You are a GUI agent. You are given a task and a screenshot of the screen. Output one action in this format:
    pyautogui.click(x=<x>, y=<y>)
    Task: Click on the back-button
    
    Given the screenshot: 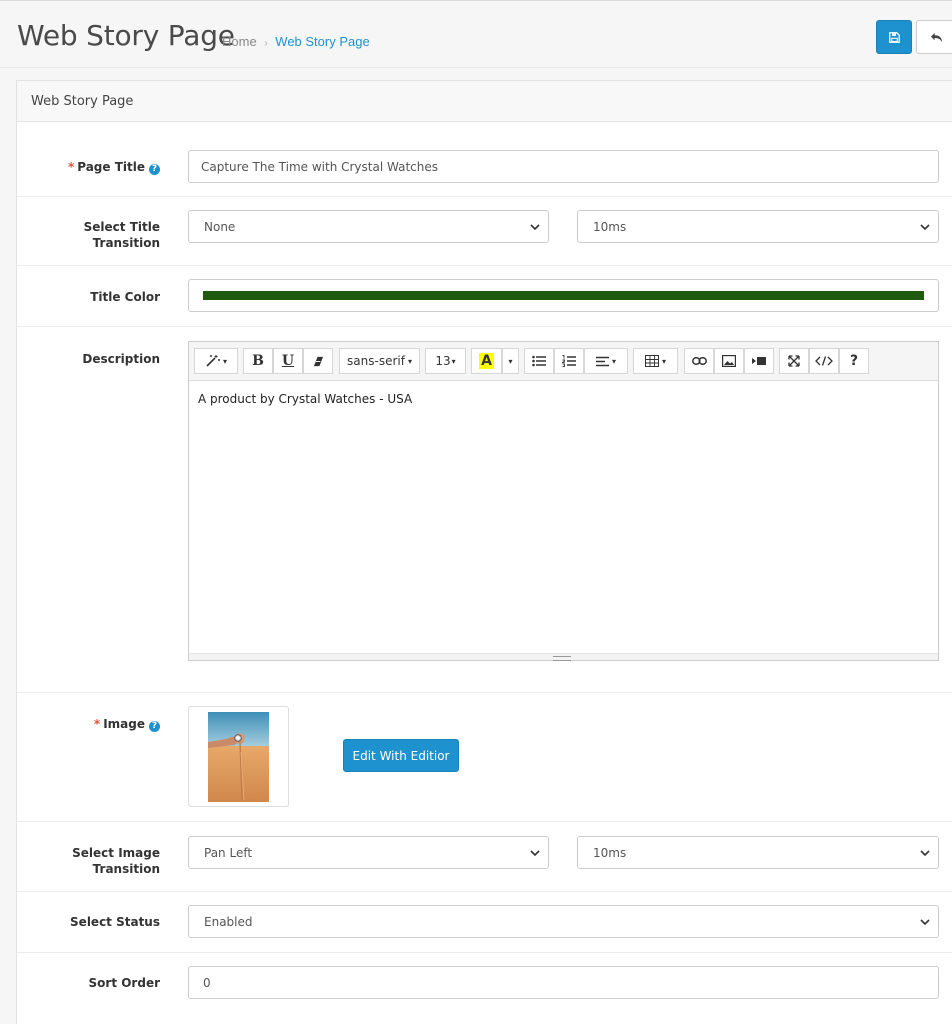 What is the action you would take?
    pyautogui.click(x=934, y=37)
    